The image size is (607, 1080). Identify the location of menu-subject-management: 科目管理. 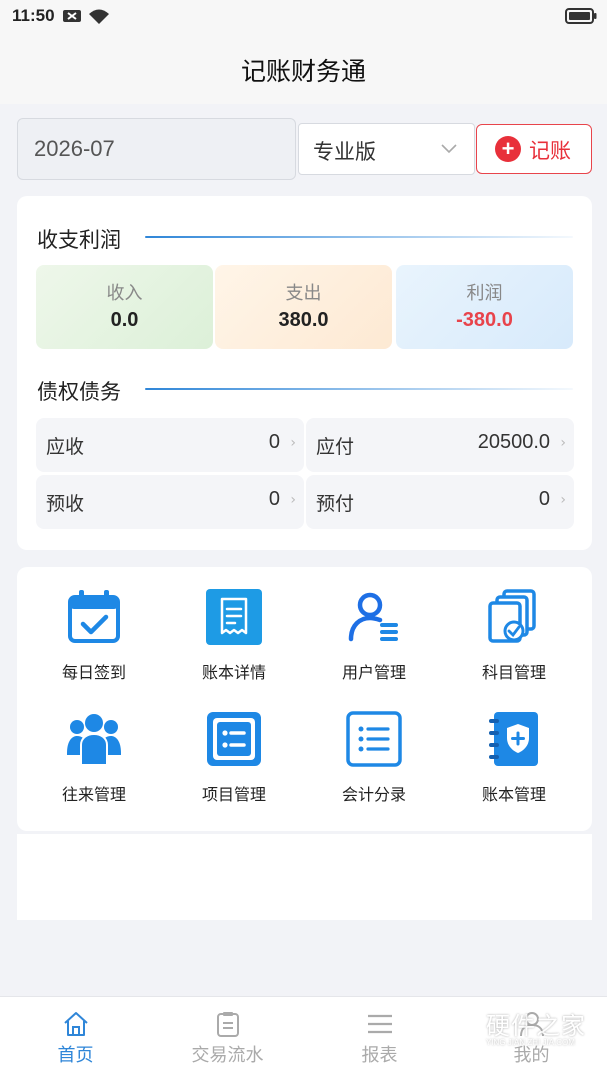
(514, 624).